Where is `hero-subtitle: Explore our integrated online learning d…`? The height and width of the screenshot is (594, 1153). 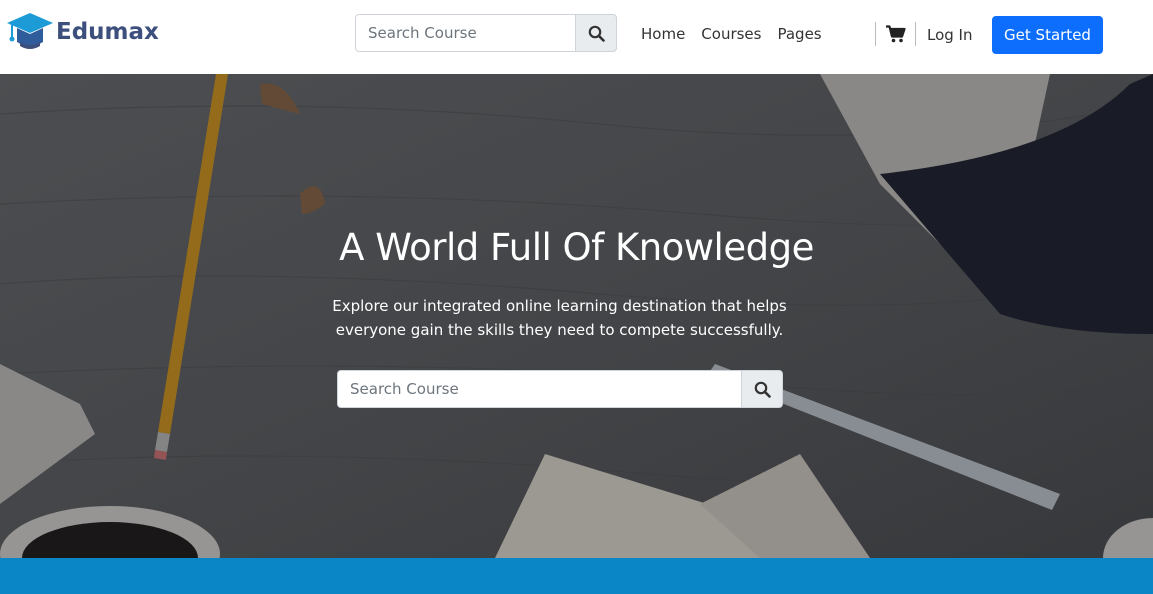 hero-subtitle: Explore our integrated online learning d… is located at coordinates (559, 318).